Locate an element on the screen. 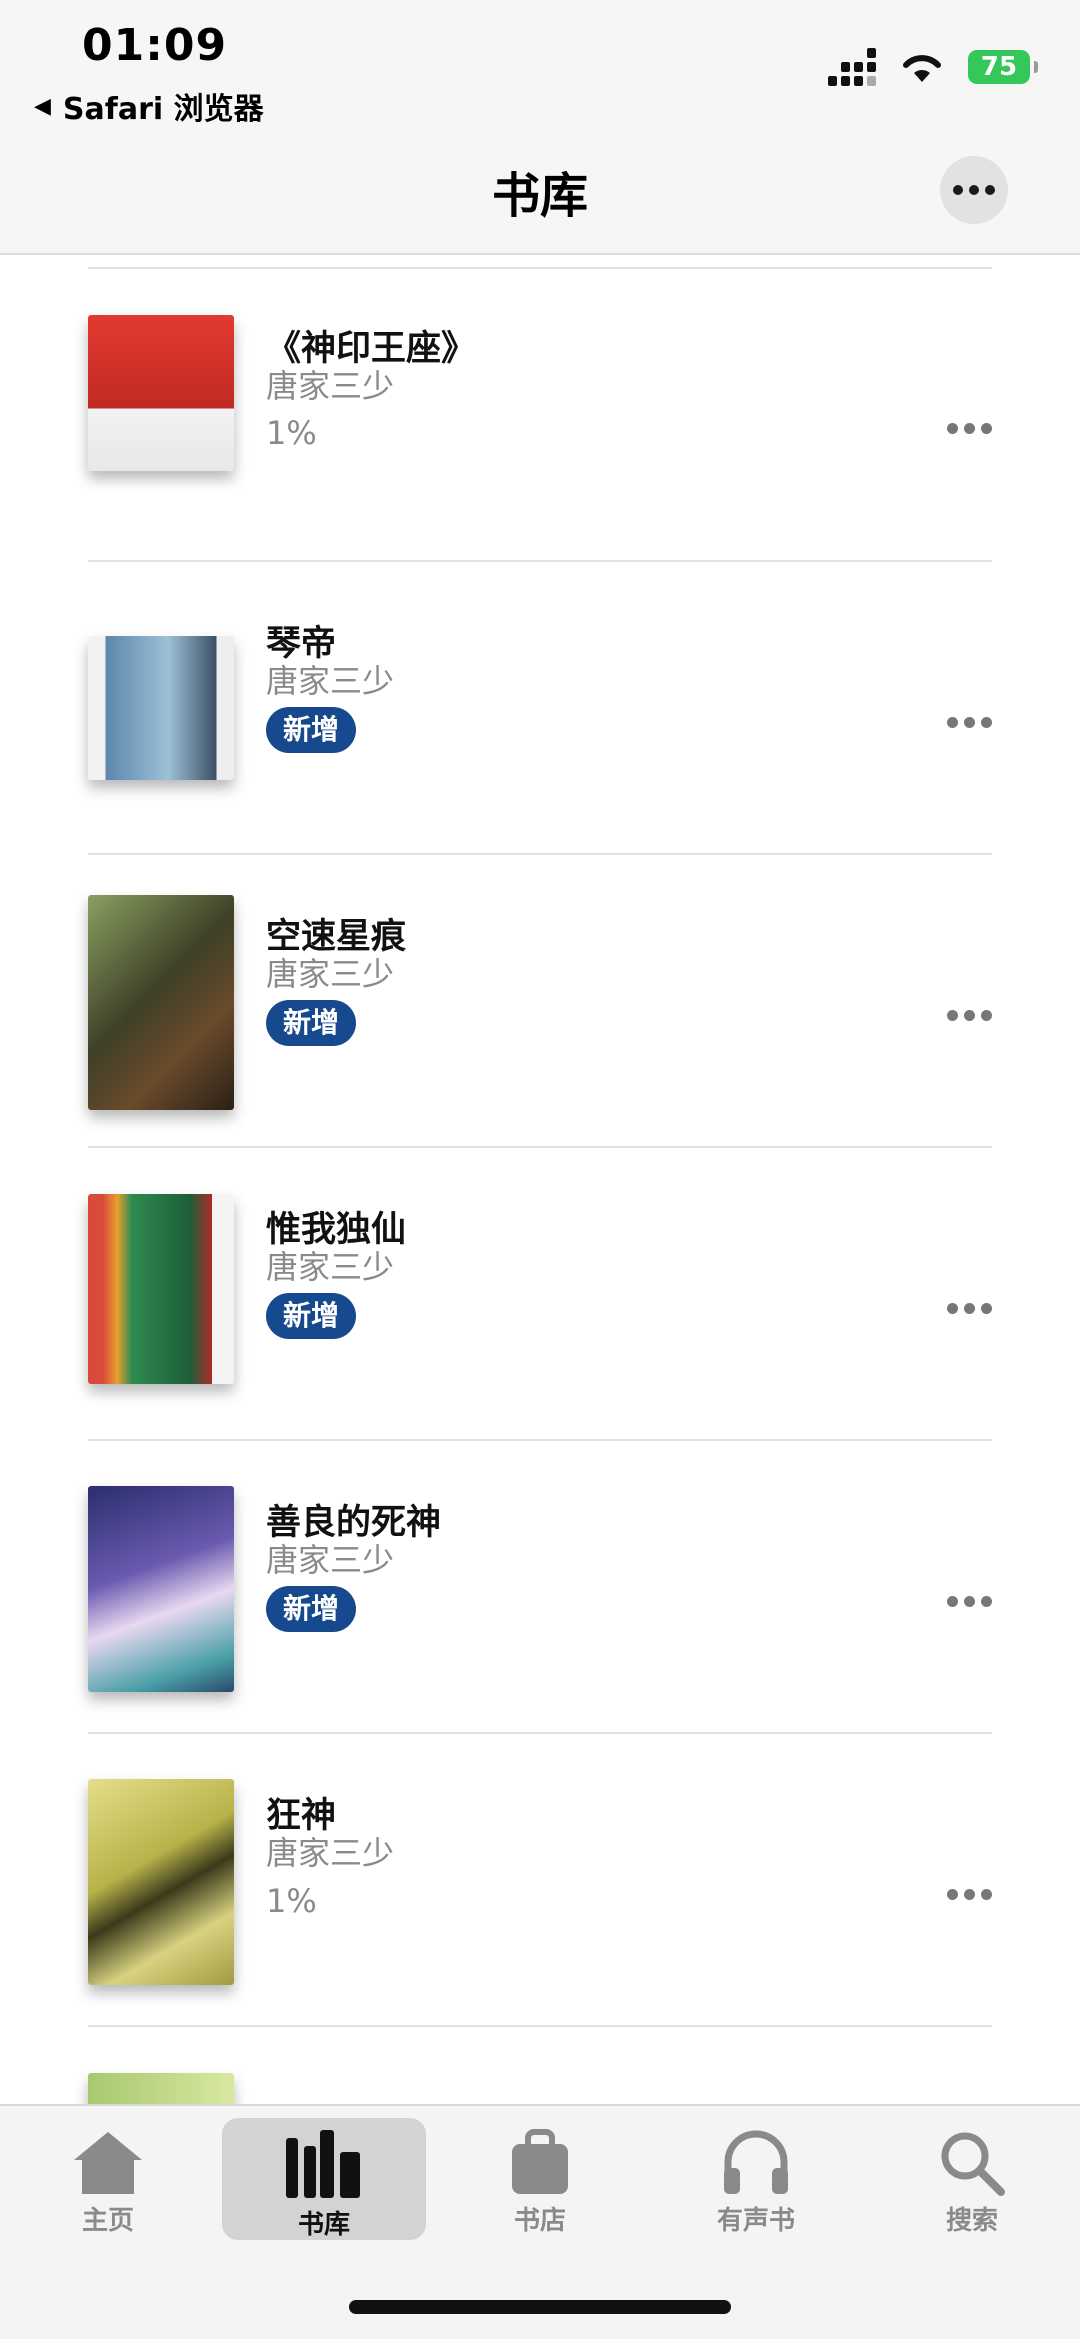 This screenshot has width=1080, height=2339. book-row: 琴帝 唐家三少 新增 is located at coordinates (540, 706).